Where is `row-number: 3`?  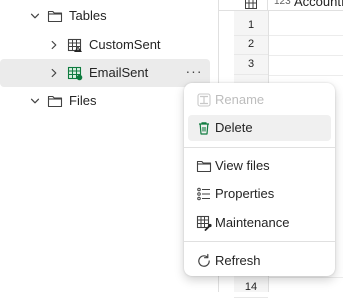 row-number: 3 is located at coordinates (251, 64).